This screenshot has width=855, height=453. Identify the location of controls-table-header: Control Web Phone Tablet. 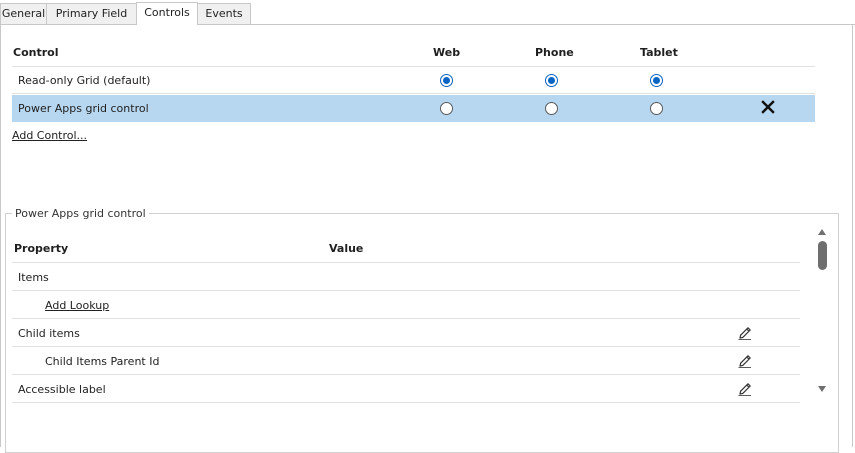
(413, 55).